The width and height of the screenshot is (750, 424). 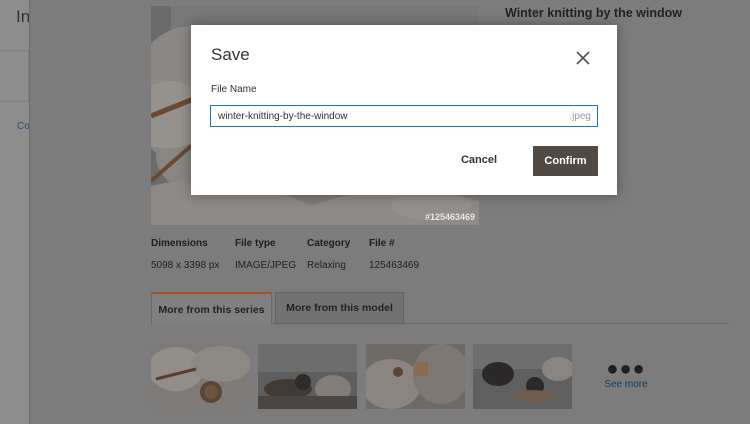 What do you see at coordinates (23, 126) in the screenshot?
I see `background-page-link: Co` at bounding box center [23, 126].